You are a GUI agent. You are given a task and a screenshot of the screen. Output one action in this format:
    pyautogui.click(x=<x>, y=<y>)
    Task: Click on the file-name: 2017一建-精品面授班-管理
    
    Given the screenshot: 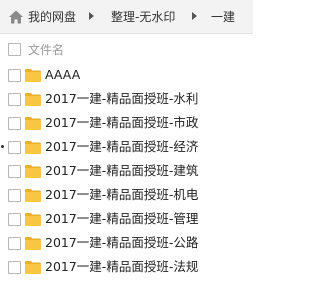 What is the action you would take?
    pyautogui.click(x=121, y=219)
    